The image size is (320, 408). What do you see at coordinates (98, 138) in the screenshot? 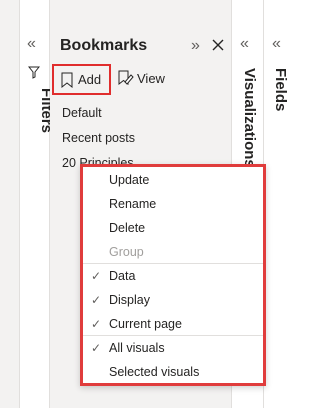
I see `bookmark-item: Recent posts` at bounding box center [98, 138].